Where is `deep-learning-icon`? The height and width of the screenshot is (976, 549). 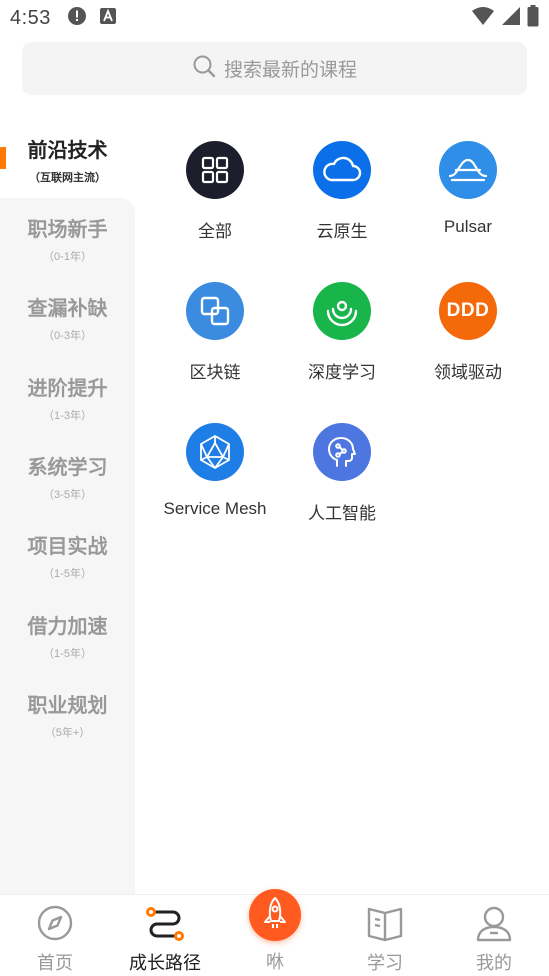
deep-learning-icon is located at coordinates (342, 311).